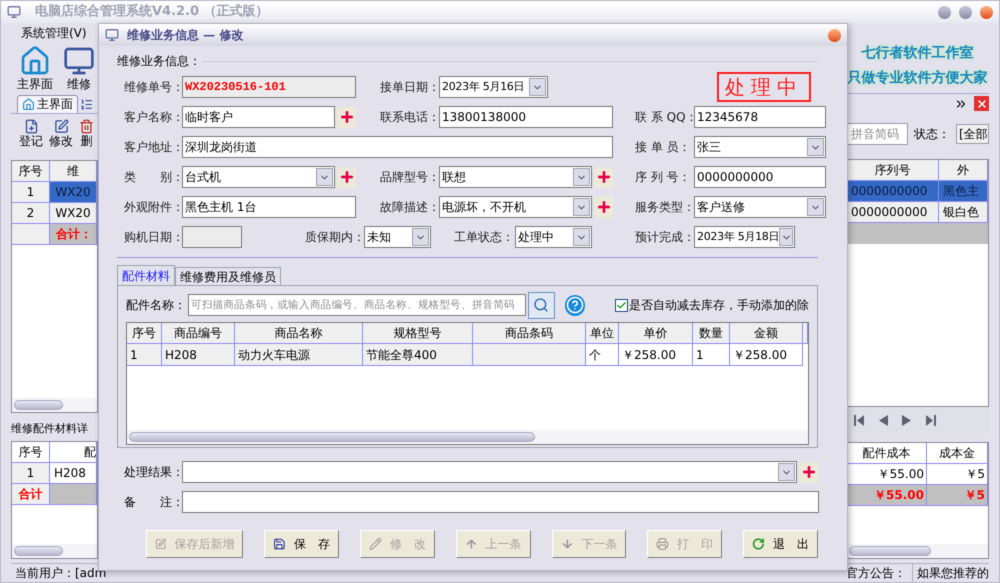  I want to click on date-picker: 2023年 5月18日, so click(744, 237).